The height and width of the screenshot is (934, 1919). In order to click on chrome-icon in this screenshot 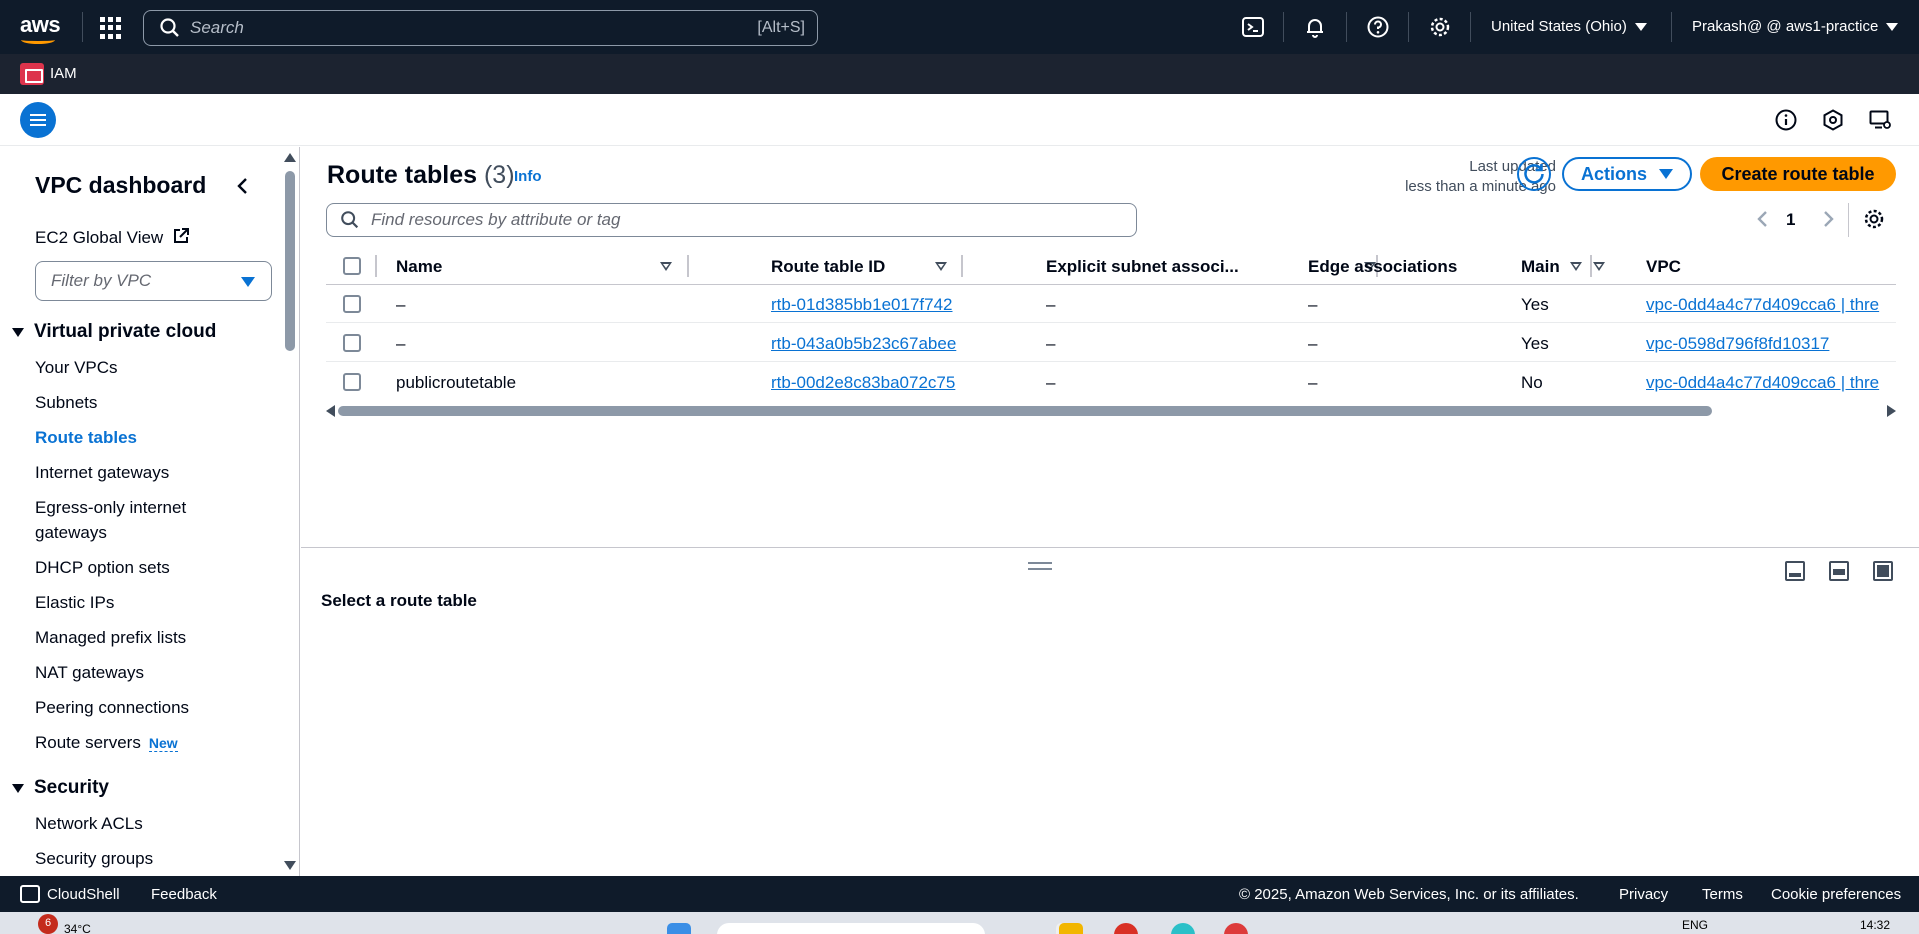, I will do `click(1236, 928)`.